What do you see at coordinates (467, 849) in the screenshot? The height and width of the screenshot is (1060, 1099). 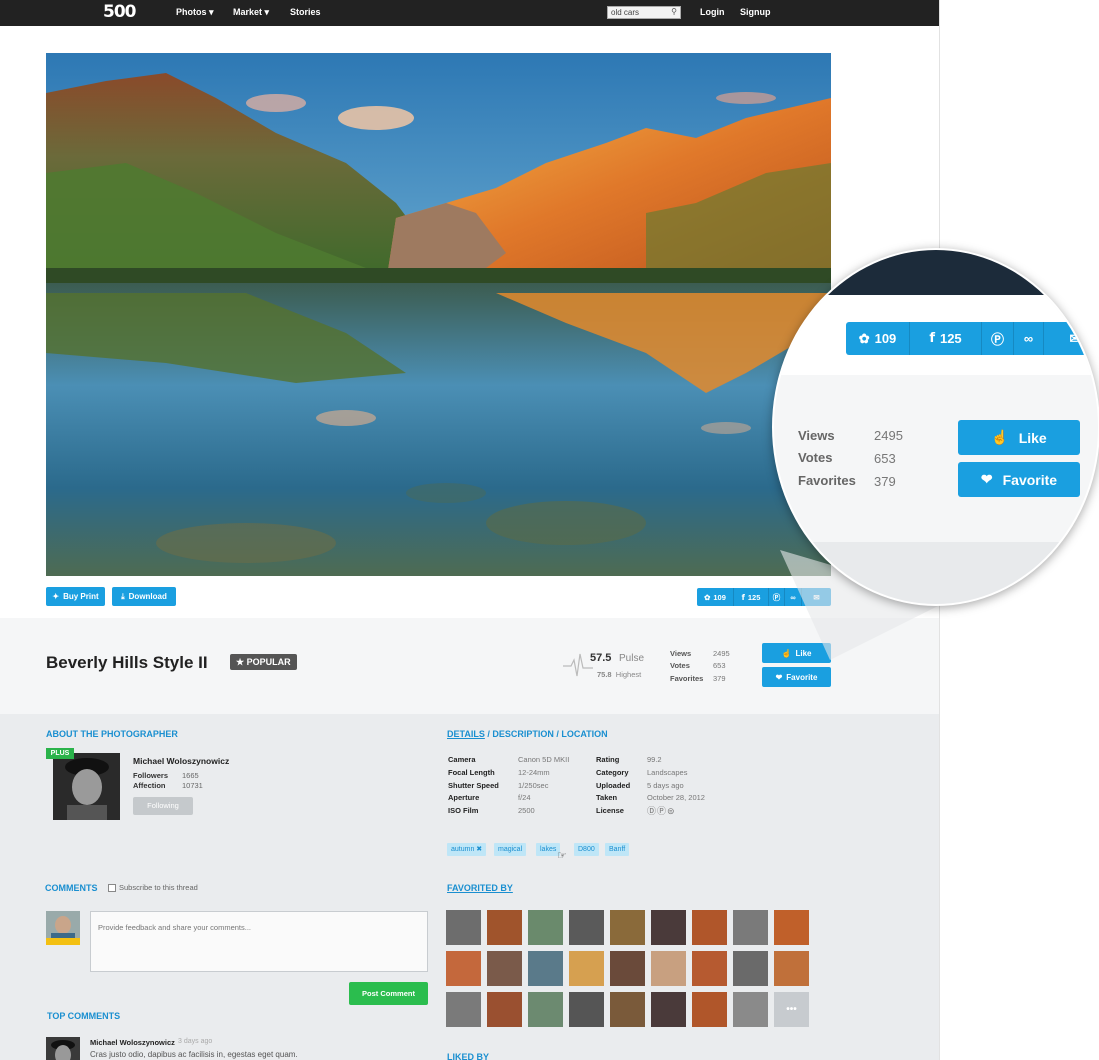 I see `tag-chip: autumn ✖` at bounding box center [467, 849].